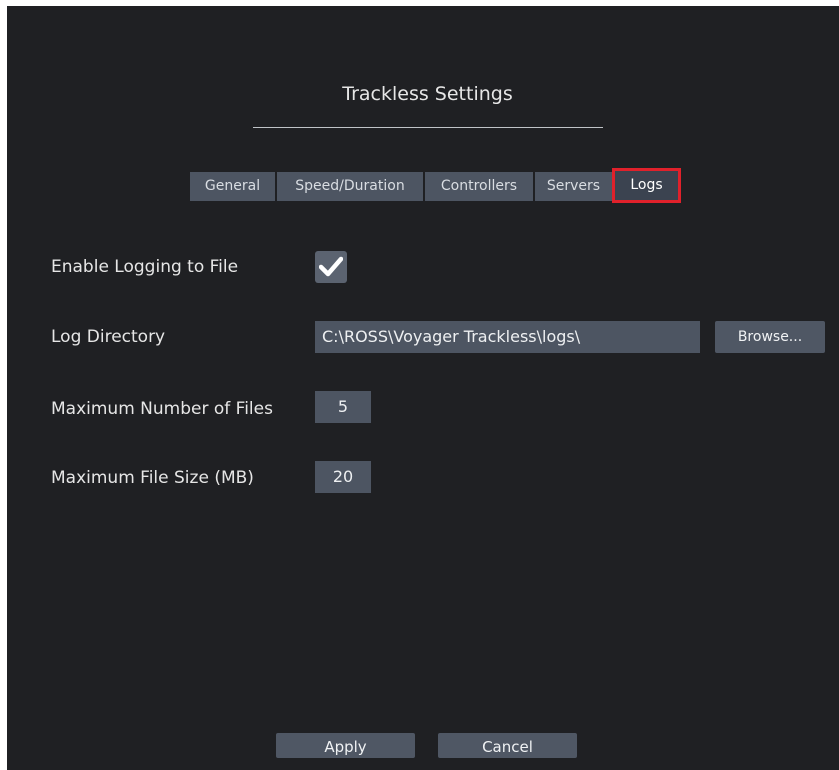  What do you see at coordinates (427, 94) in the screenshot?
I see `dialog-title: Trackless Settings` at bounding box center [427, 94].